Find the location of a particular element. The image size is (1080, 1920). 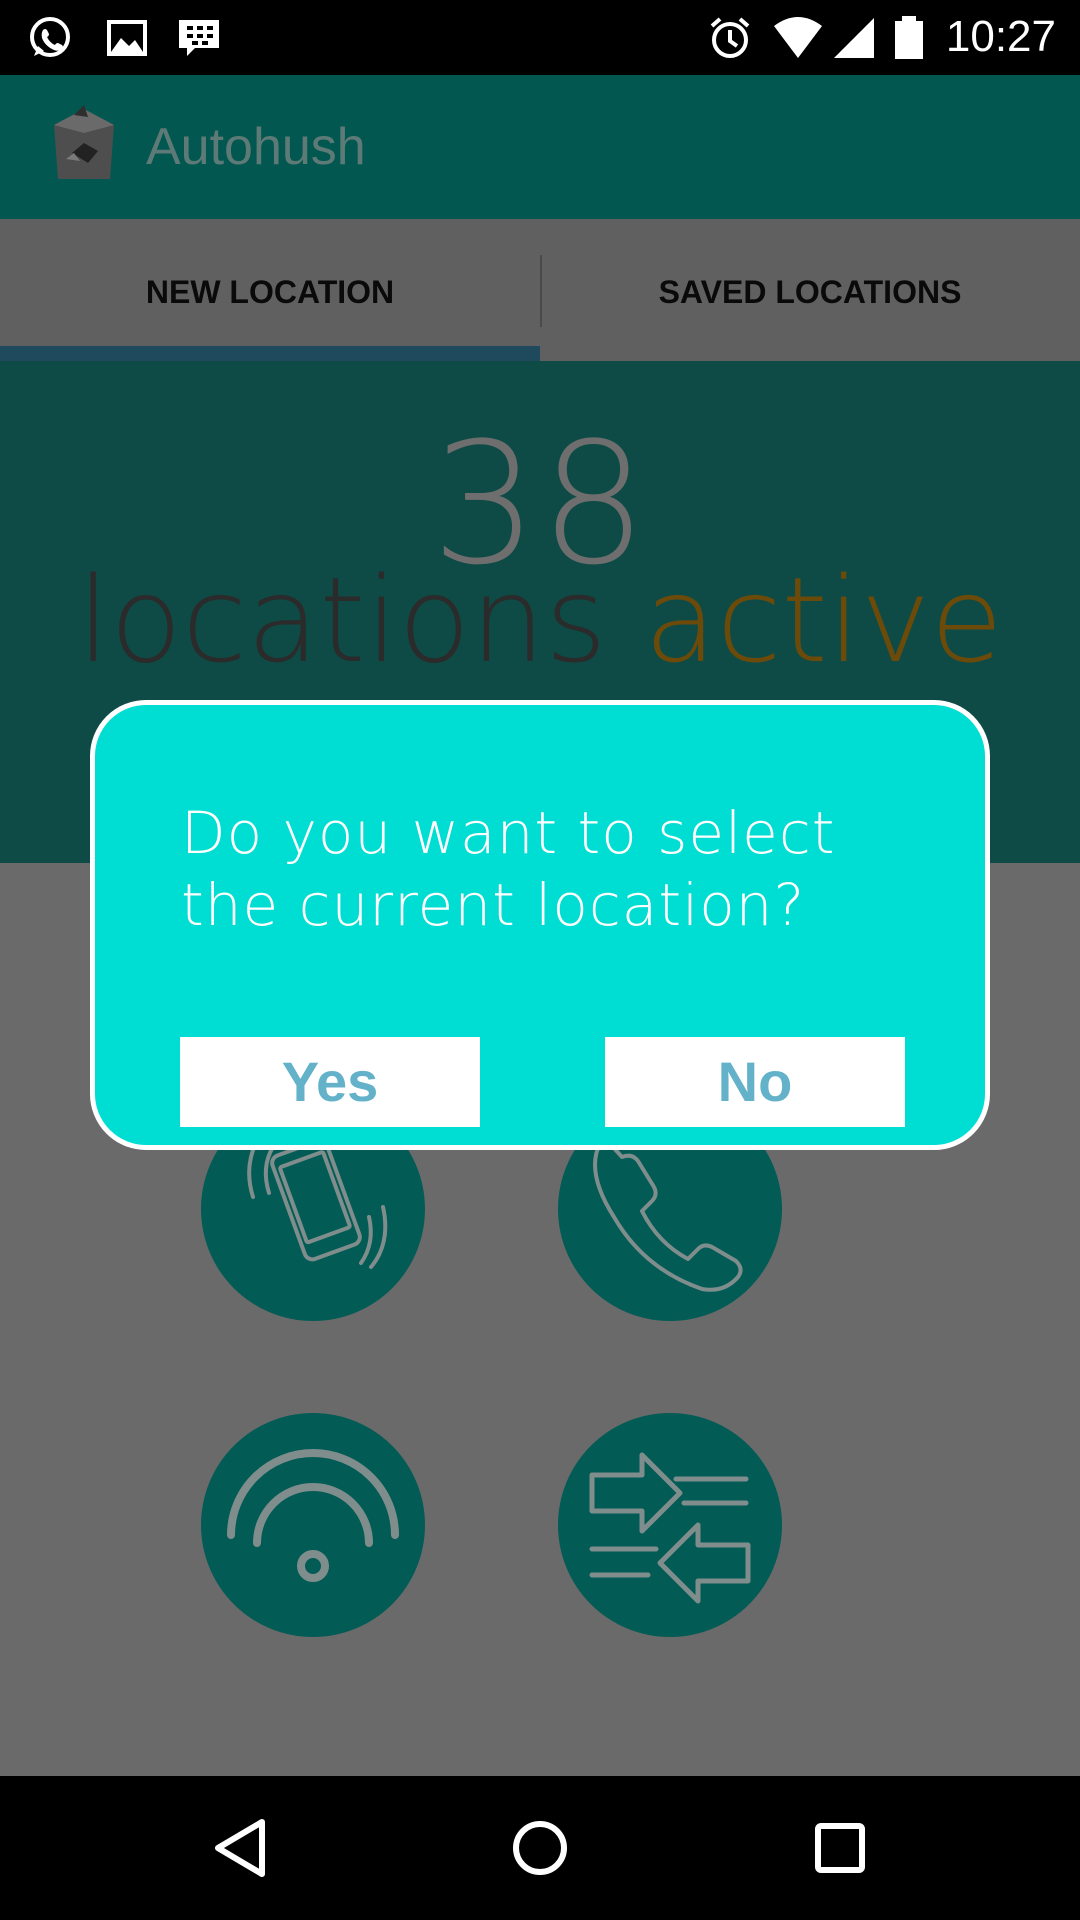

recents-icon is located at coordinates (840, 1848).